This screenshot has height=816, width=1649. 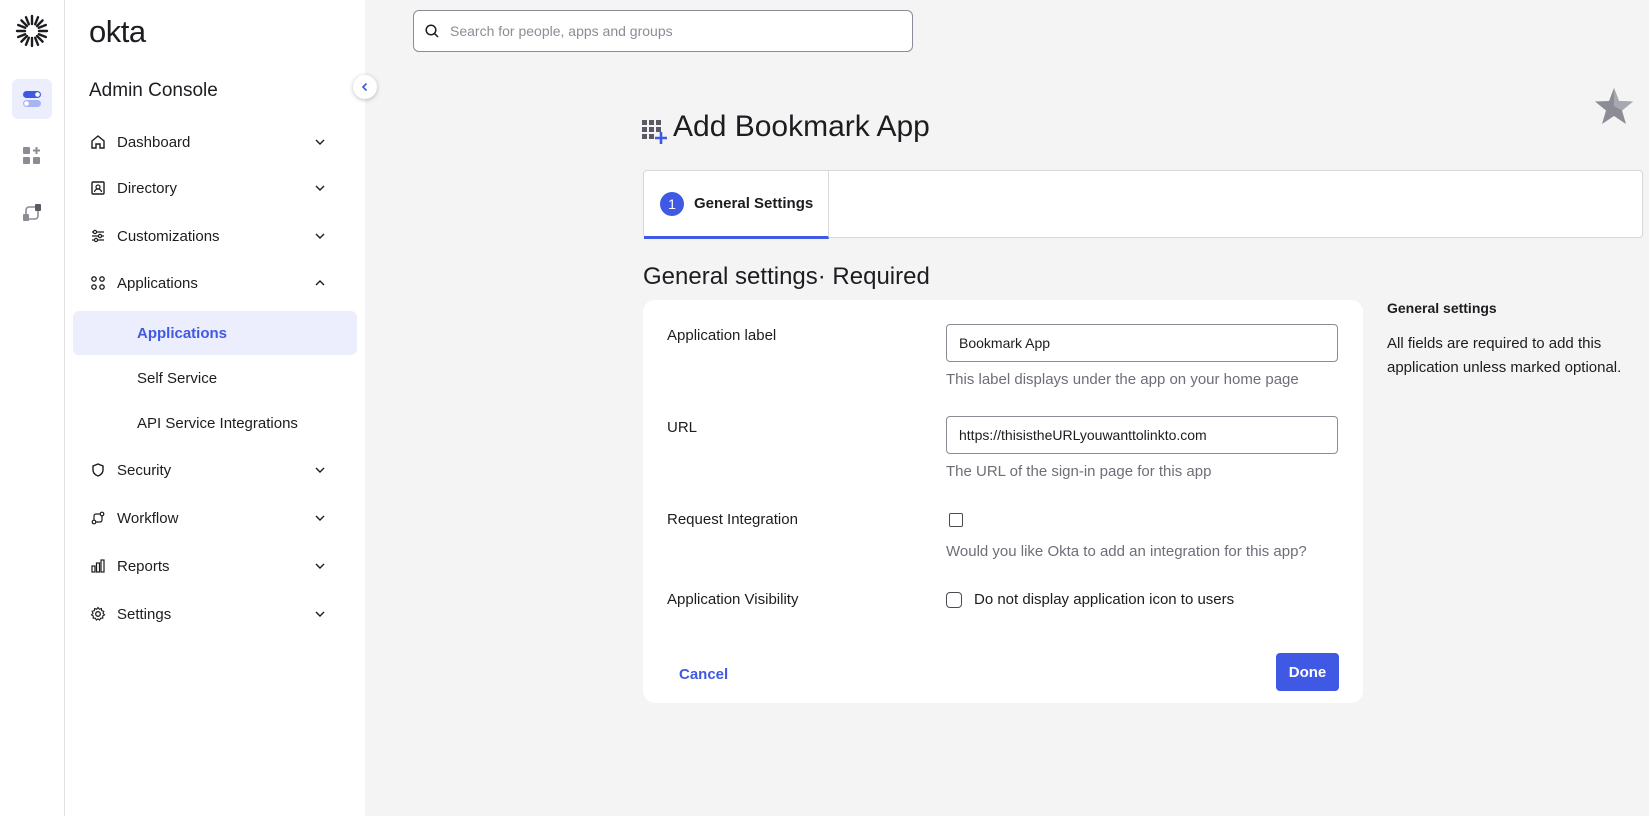 I want to click on application-label-input, so click(x=1142, y=343).